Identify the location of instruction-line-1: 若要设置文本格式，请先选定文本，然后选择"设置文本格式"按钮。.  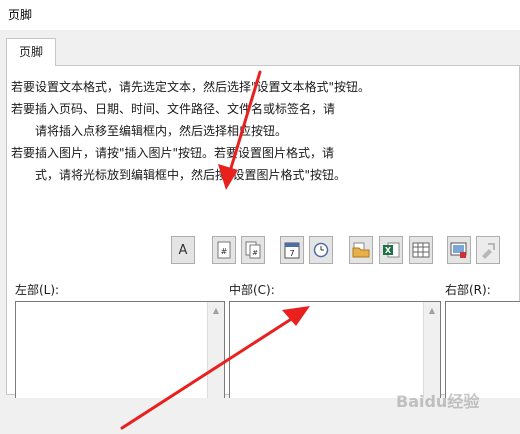
(191, 87).